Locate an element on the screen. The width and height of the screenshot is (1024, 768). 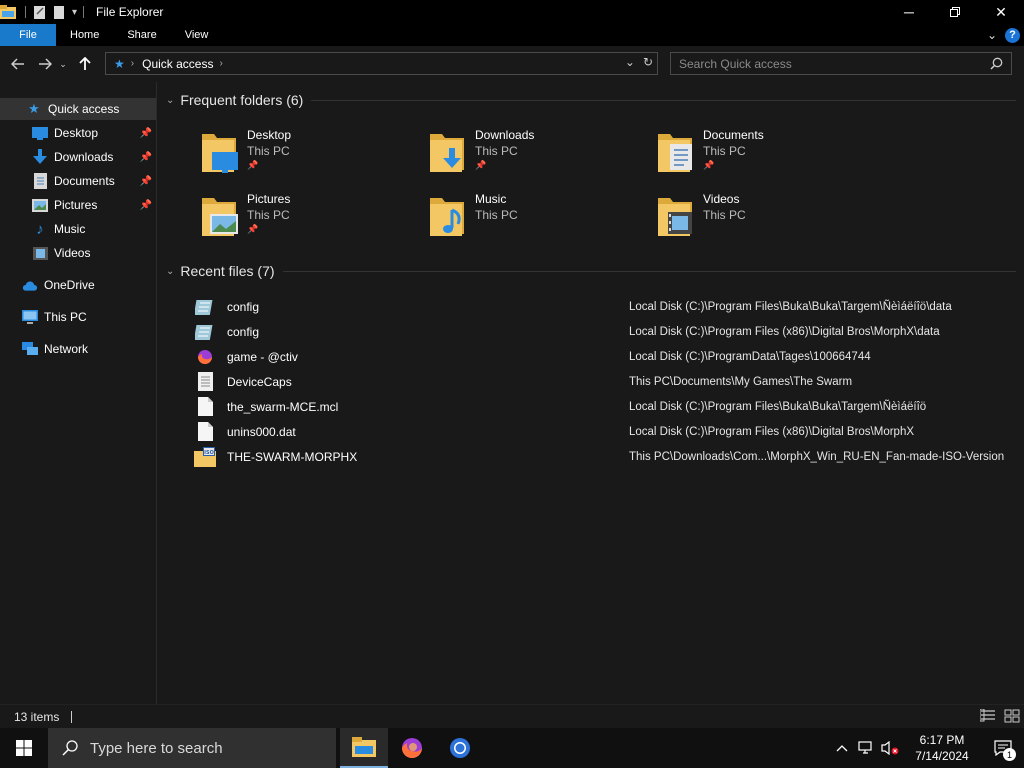
back-button is located at coordinates (18, 64).